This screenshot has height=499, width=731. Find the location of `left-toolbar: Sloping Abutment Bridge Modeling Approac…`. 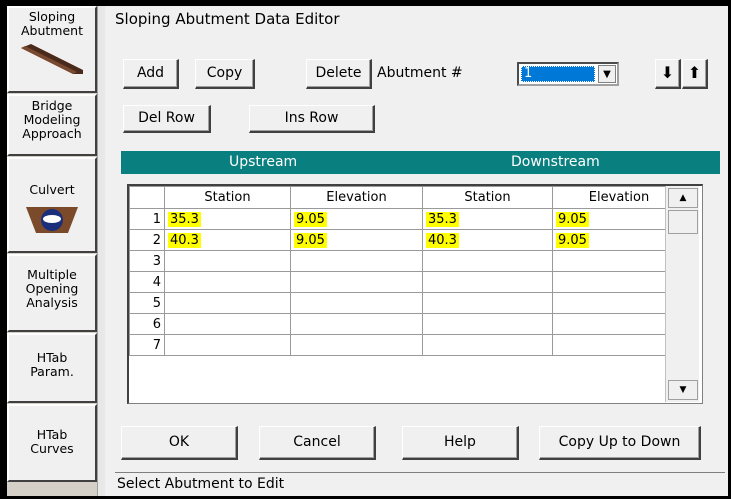

left-toolbar: Sloping Abutment Bridge Modeling Approac… is located at coordinates (52, 251).